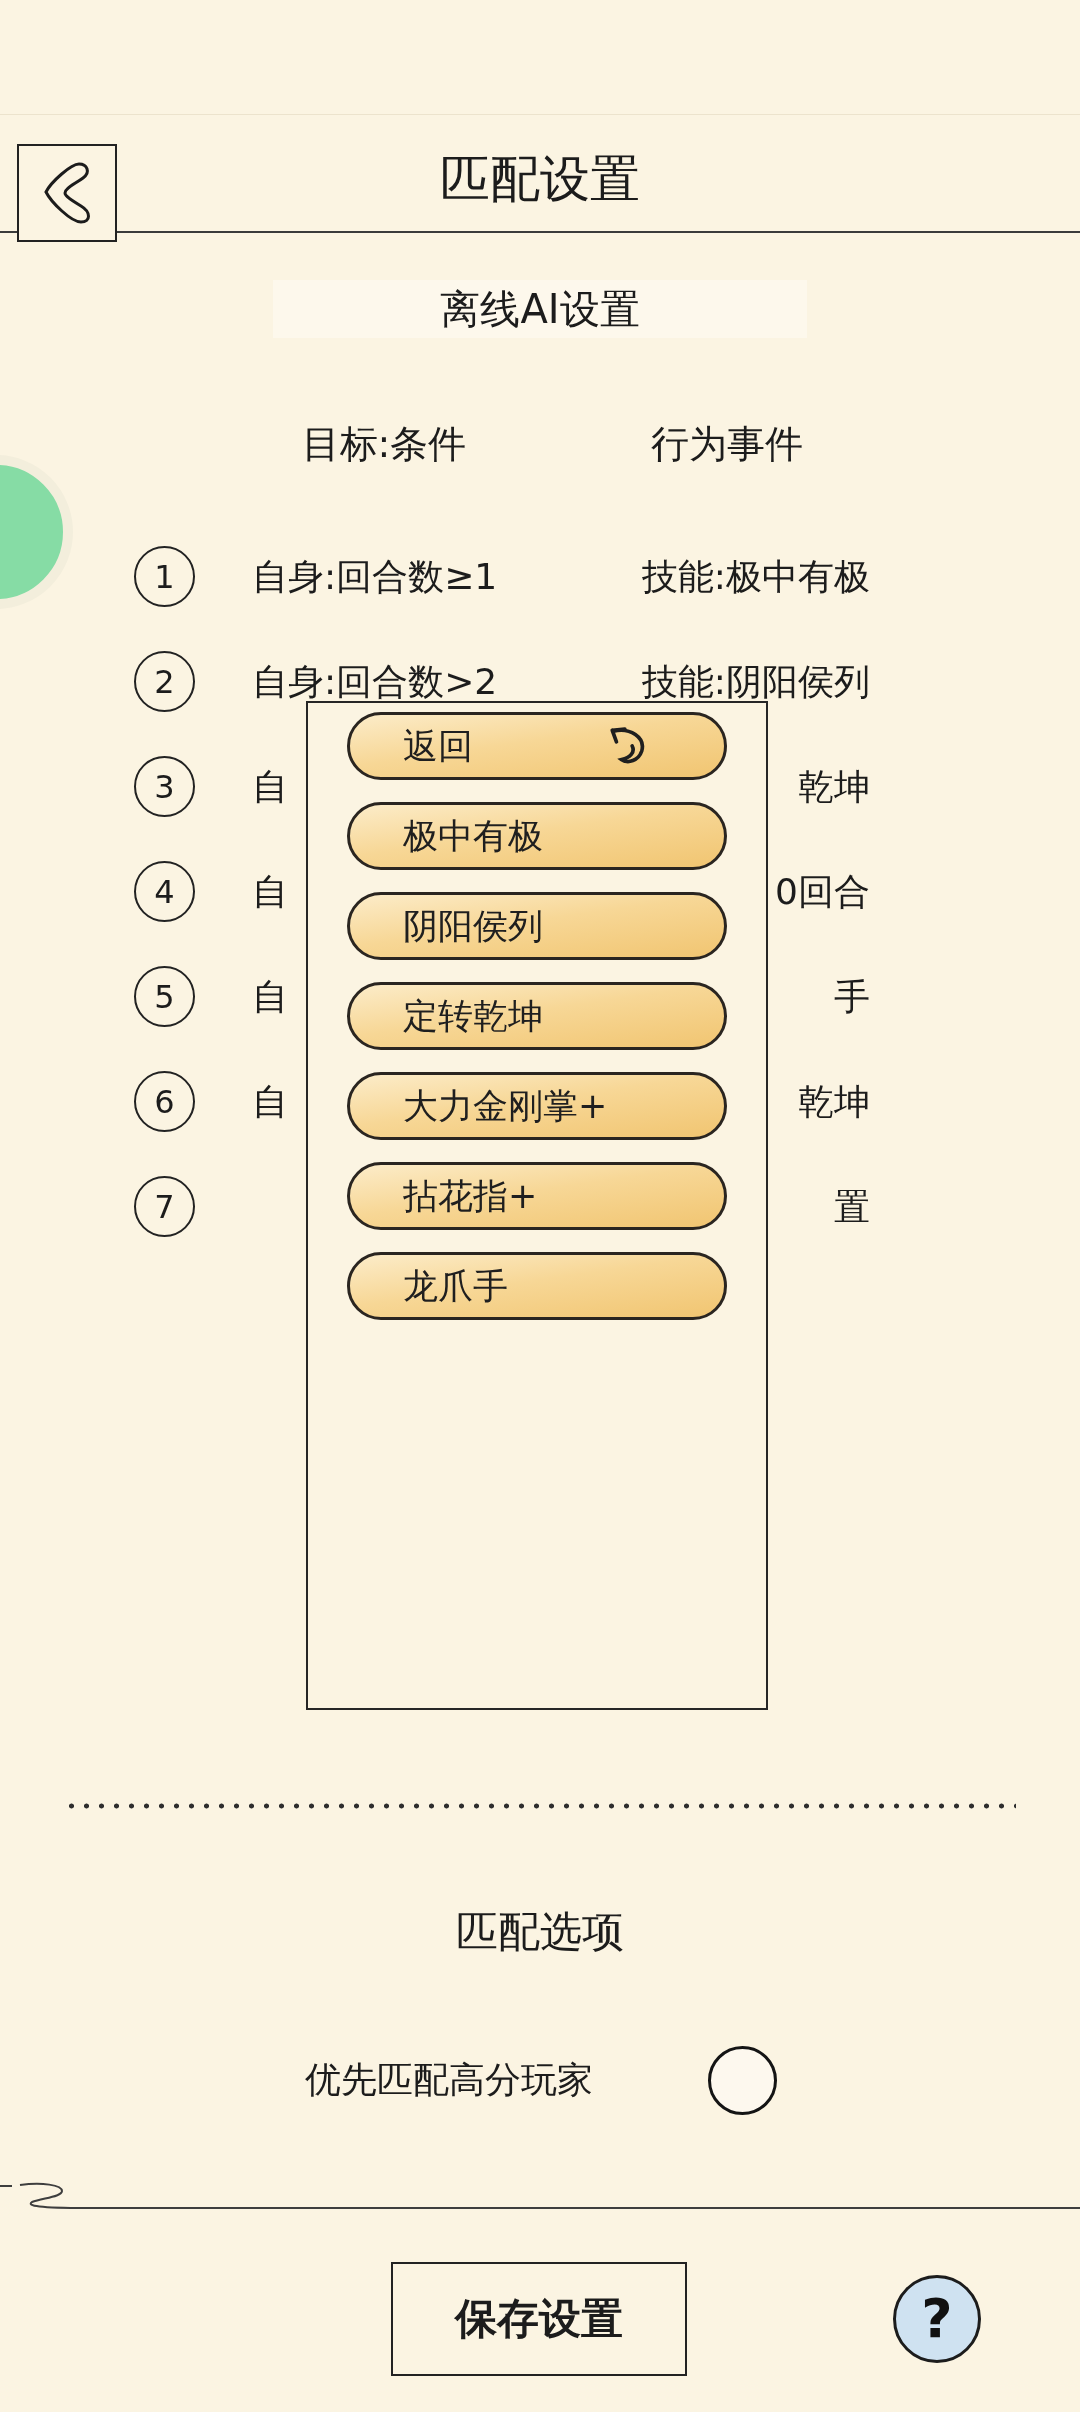  What do you see at coordinates (852, 996) in the screenshot?
I see `action-text: 手` at bounding box center [852, 996].